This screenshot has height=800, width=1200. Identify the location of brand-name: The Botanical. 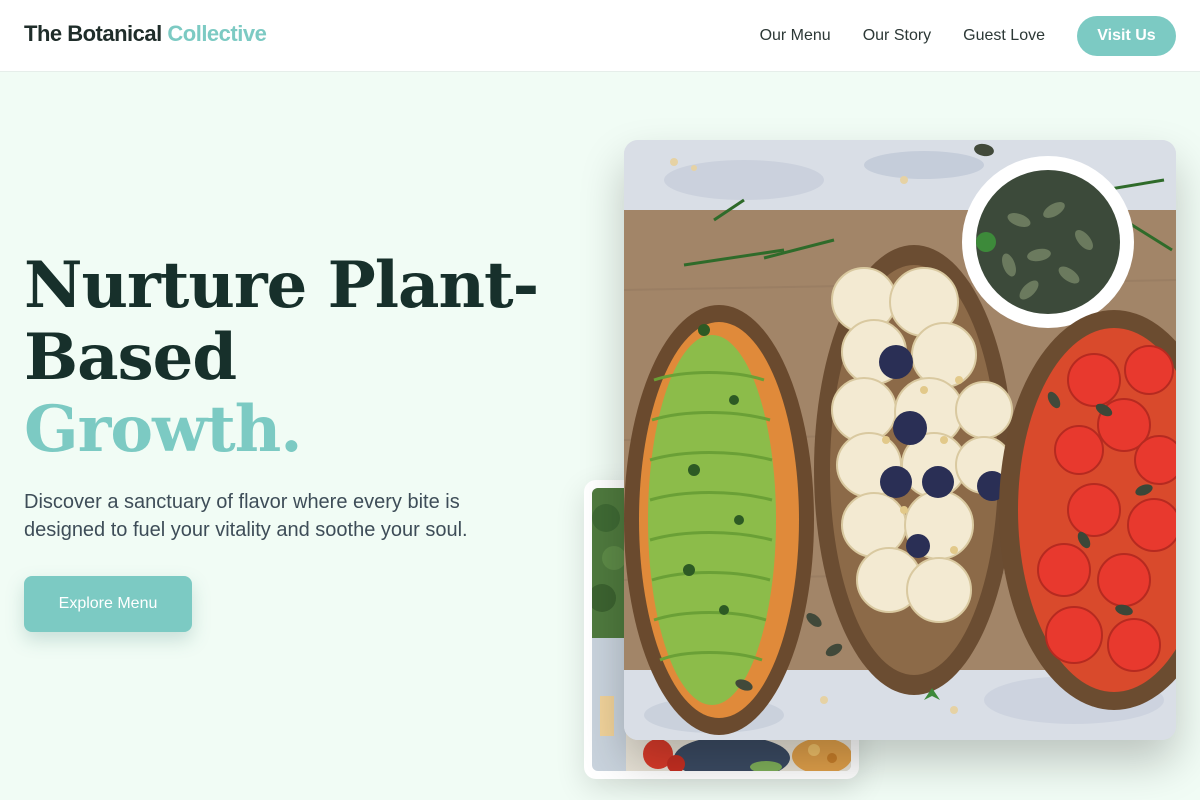
(93, 33).